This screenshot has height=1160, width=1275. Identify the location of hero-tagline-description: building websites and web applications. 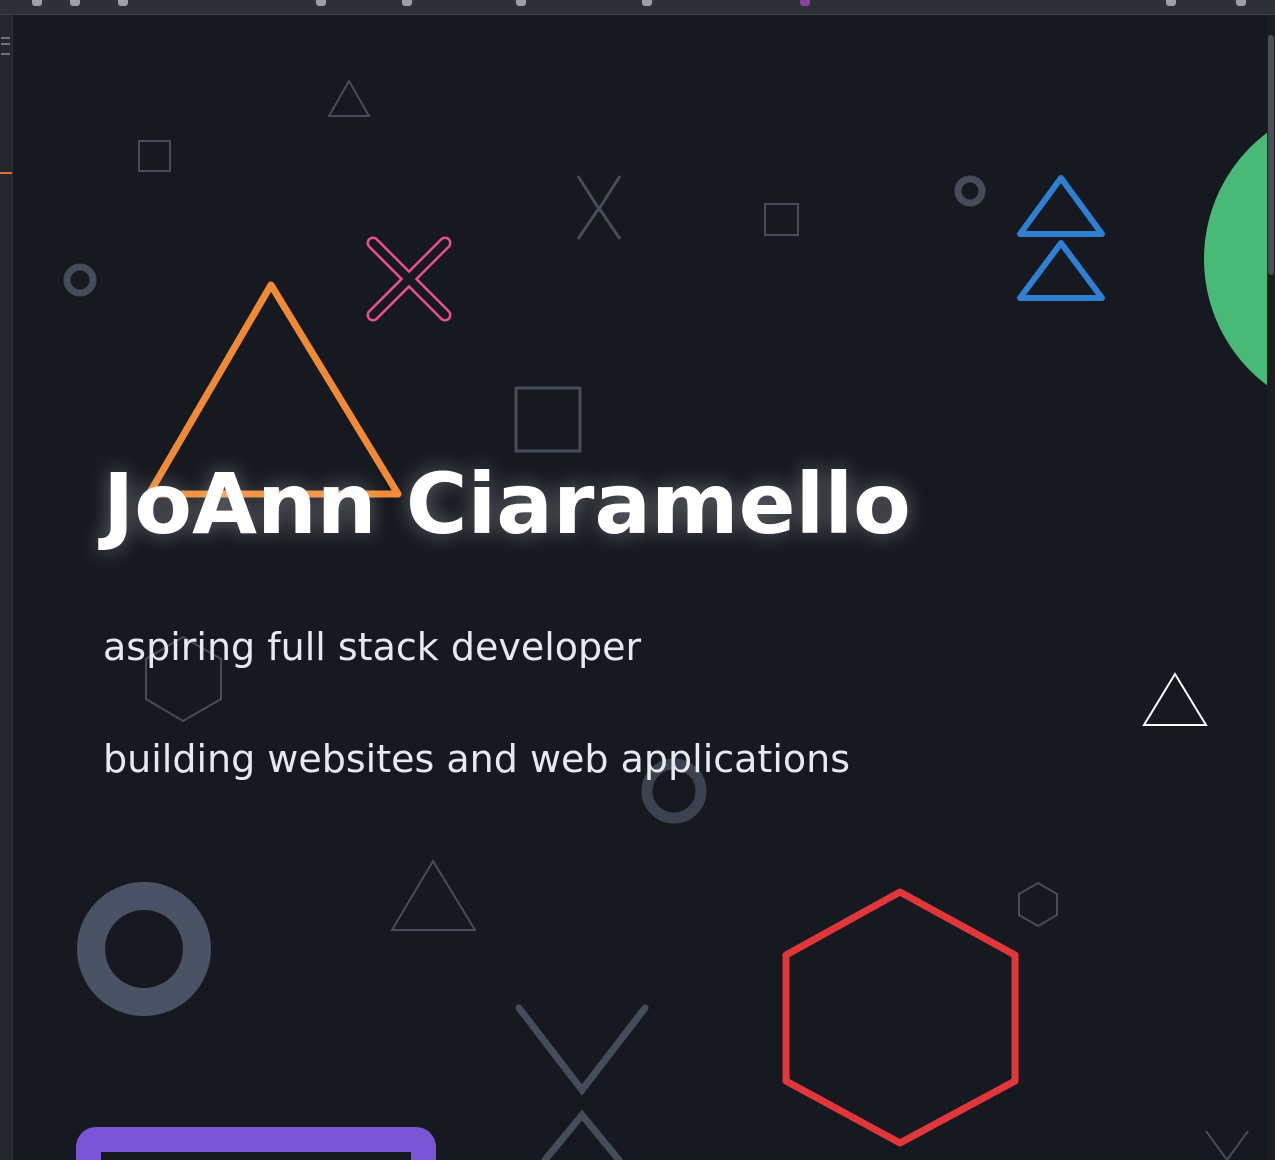
(477, 759).